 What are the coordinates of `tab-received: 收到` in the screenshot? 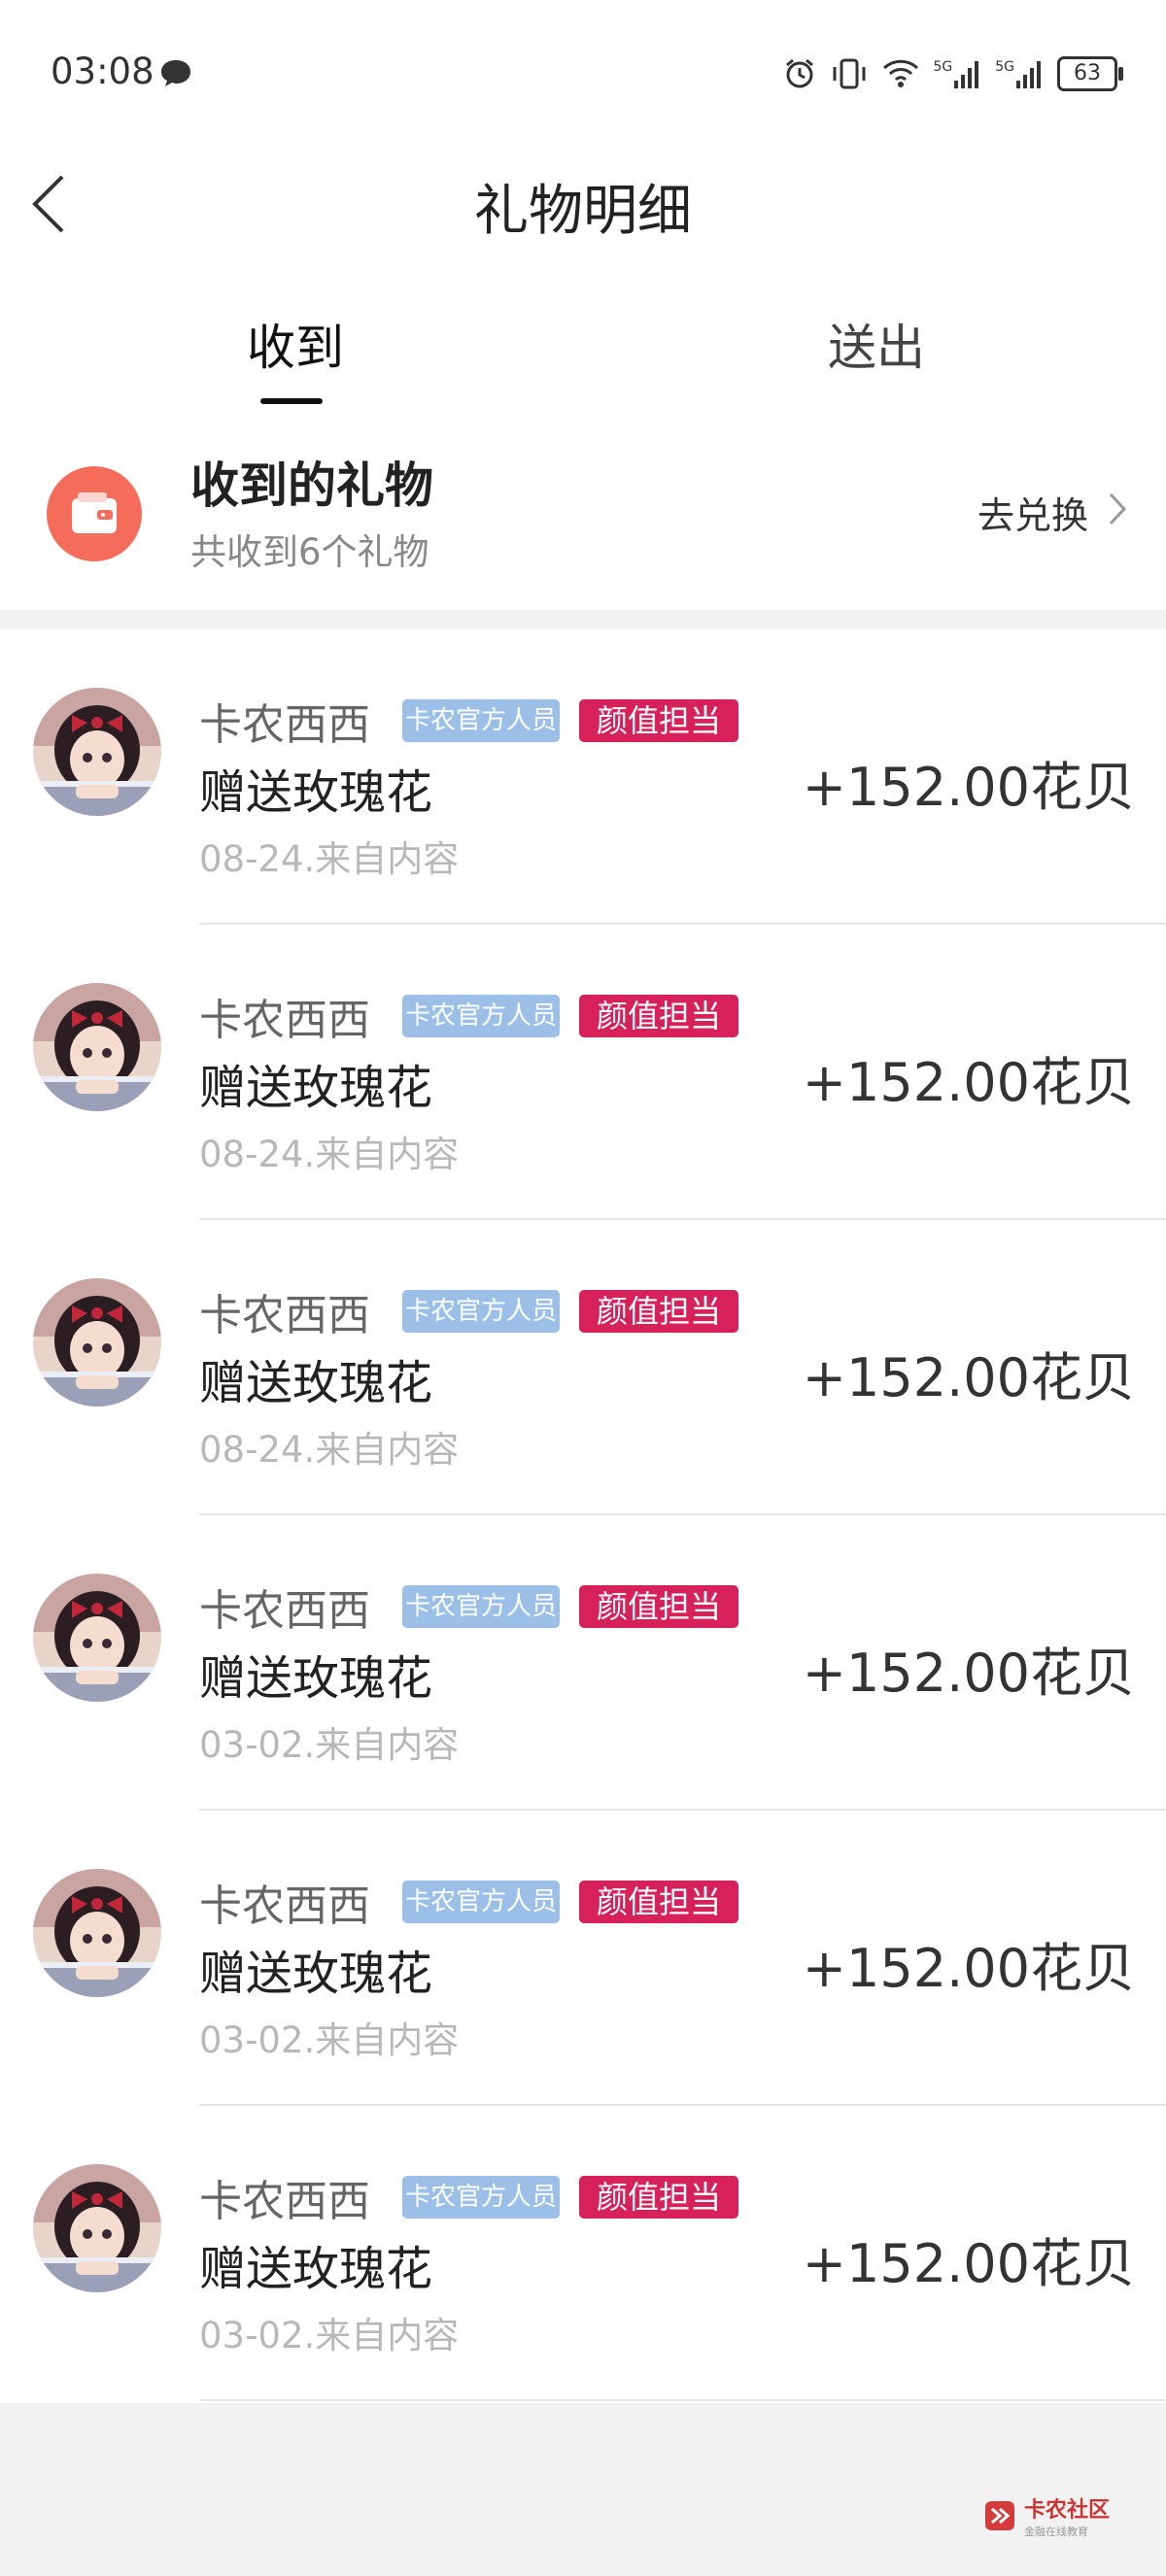 It's located at (295, 344).